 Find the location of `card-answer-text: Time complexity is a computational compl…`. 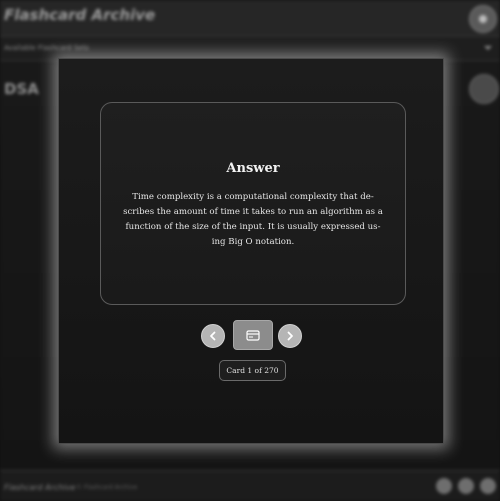

card-answer-text: Time complexity is a computational compl… is located at coordinates (253, 219).